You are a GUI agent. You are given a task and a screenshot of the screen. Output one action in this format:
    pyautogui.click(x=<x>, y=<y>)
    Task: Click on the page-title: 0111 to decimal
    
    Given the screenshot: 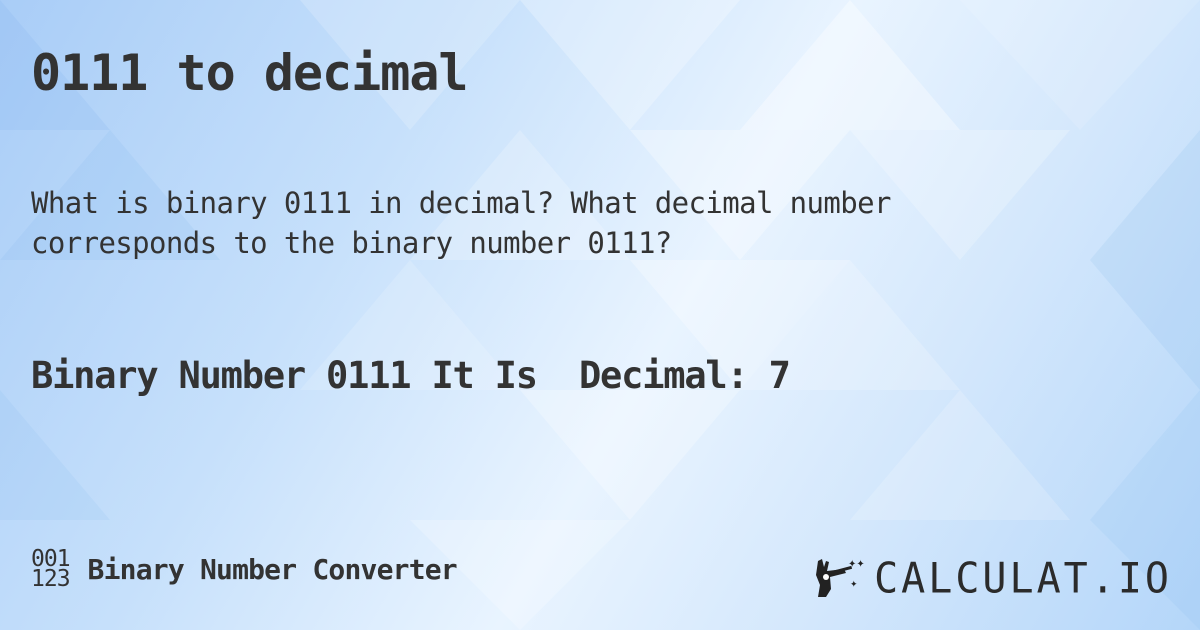 What is the action you would take?
    pyautogui.click(x=250, y=73)
    